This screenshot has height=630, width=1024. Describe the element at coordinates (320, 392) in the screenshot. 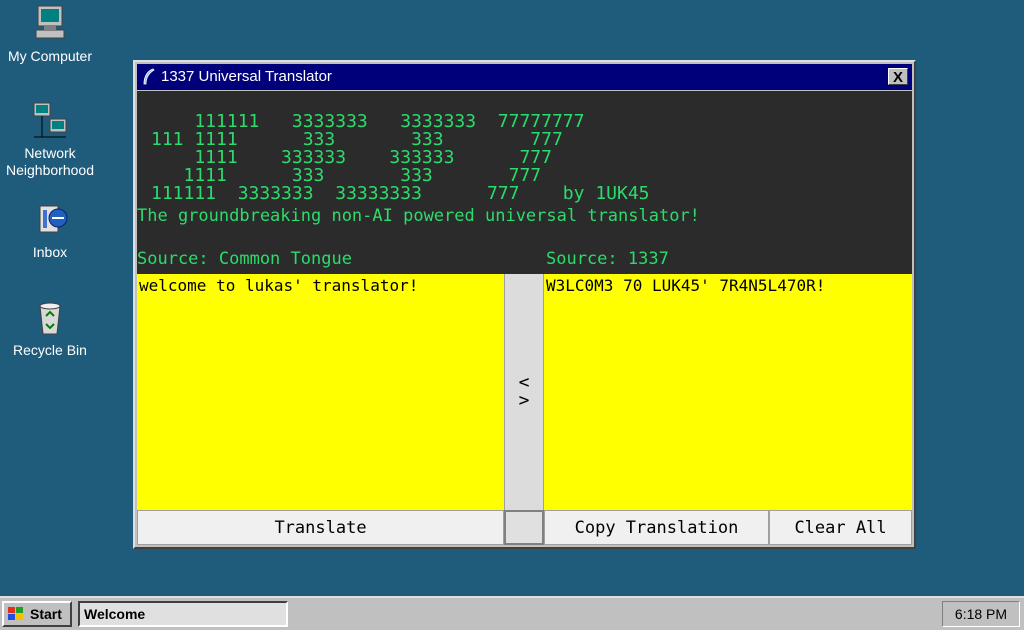

I see `input-textarea: welcome to lukas' translator!` at that location.